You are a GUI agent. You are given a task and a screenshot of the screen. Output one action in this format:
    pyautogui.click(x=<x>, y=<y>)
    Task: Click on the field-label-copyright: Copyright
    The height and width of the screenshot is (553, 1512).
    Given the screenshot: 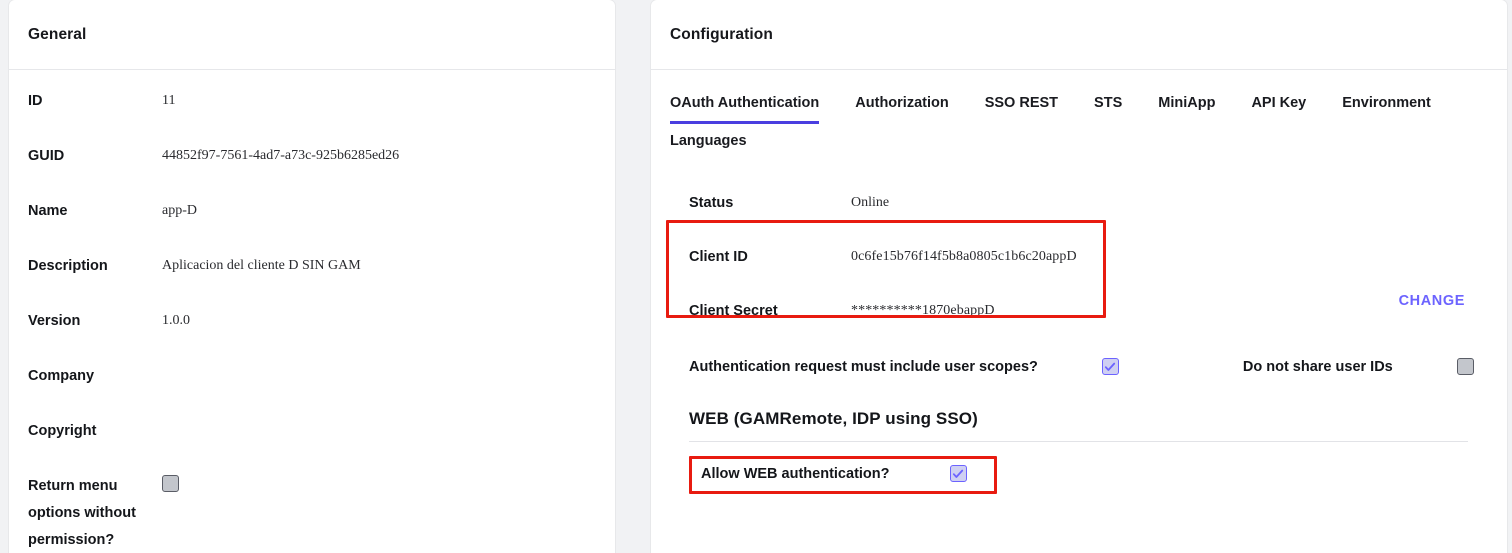 What is the action you would take?
    pyautogui.click(x=62, y=431)
    